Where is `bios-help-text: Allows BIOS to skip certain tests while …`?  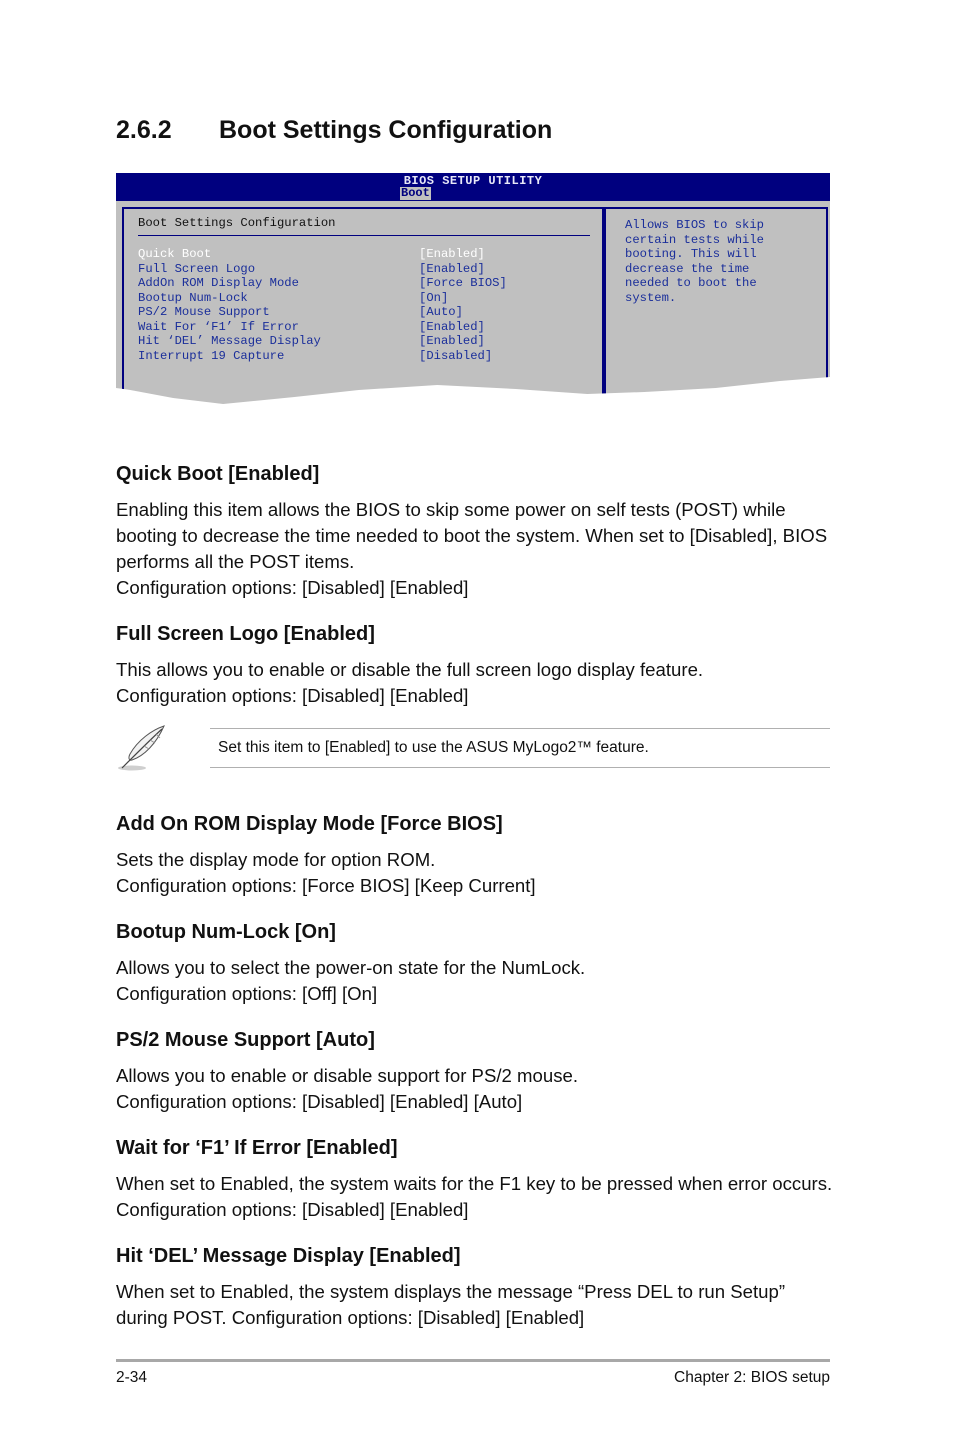
bios-help-text: Allows BIOS to skip certain tests while … is located at coordinates (694, 261).